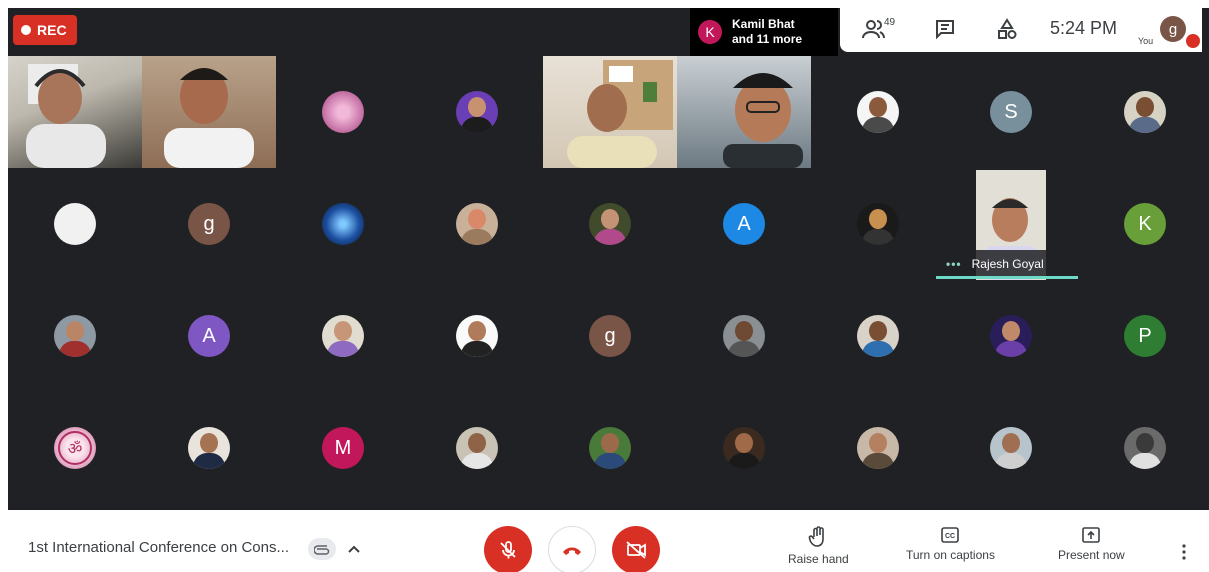 Image resolution: width=1209 pixels, height=572 pixels. I want to click on participant-name: Rajesh Goyal, so click(1007, 264).